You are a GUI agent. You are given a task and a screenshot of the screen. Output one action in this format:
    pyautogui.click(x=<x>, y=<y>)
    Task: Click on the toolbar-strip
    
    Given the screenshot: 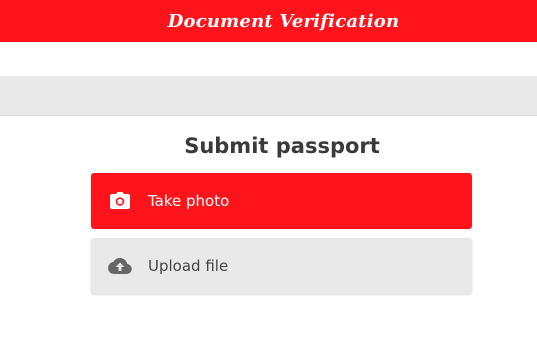 What is the action you would take?
    pyautogui.click(x=268, y=96)
    